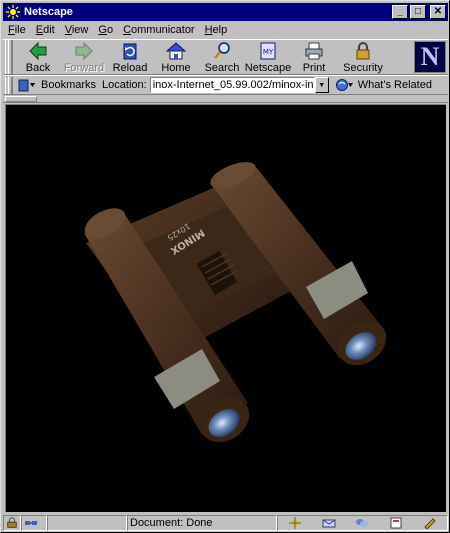 Image resolution: width=450 pixels, height=533 pixels. Describe the element at coordinates (314, 68) in the screenshot. I see `print-label: Print` at that location.